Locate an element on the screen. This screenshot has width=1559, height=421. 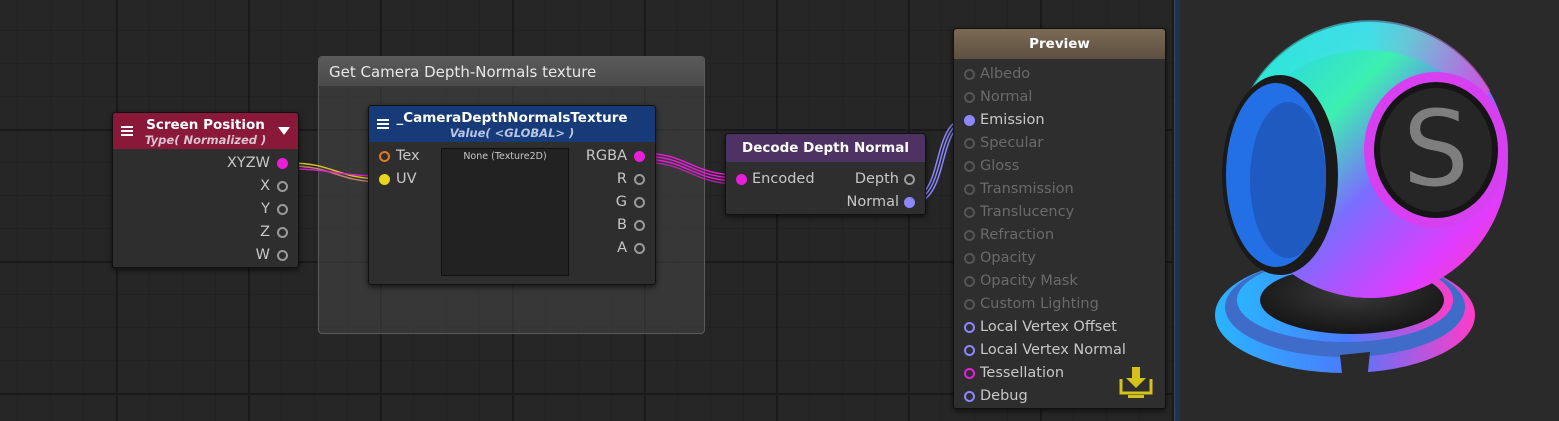
local-vertex-offset-port-dot is located at coordinates (969, 327).